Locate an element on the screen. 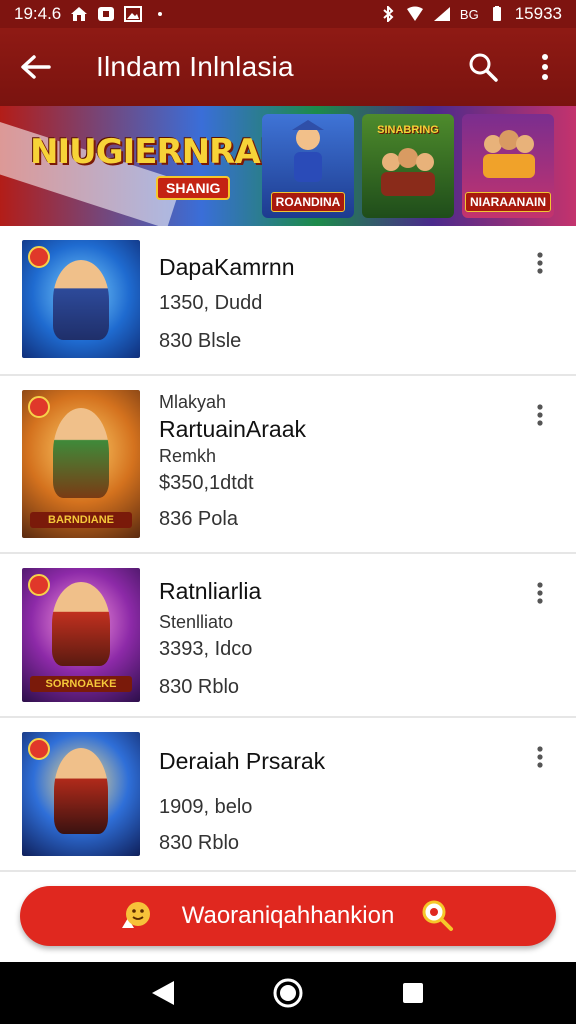  nav-back-button is located at coordinates (163, 993).